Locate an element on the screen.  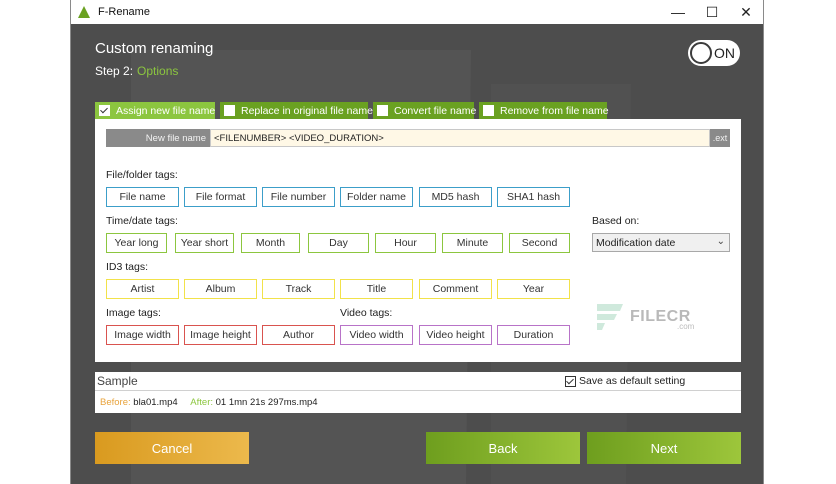
after-value: 01 1mn 21s 297ms.mp4 is located at coordinates (266, 402).